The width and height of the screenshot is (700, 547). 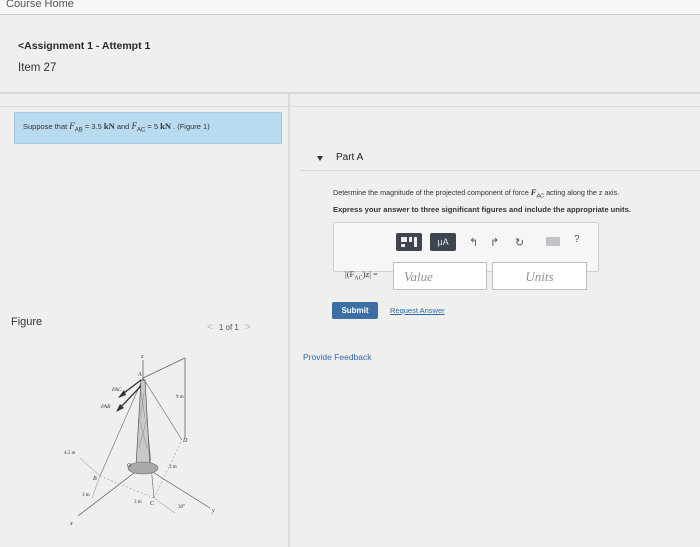 I want to click on tower-body, so click(x=143, y=423).